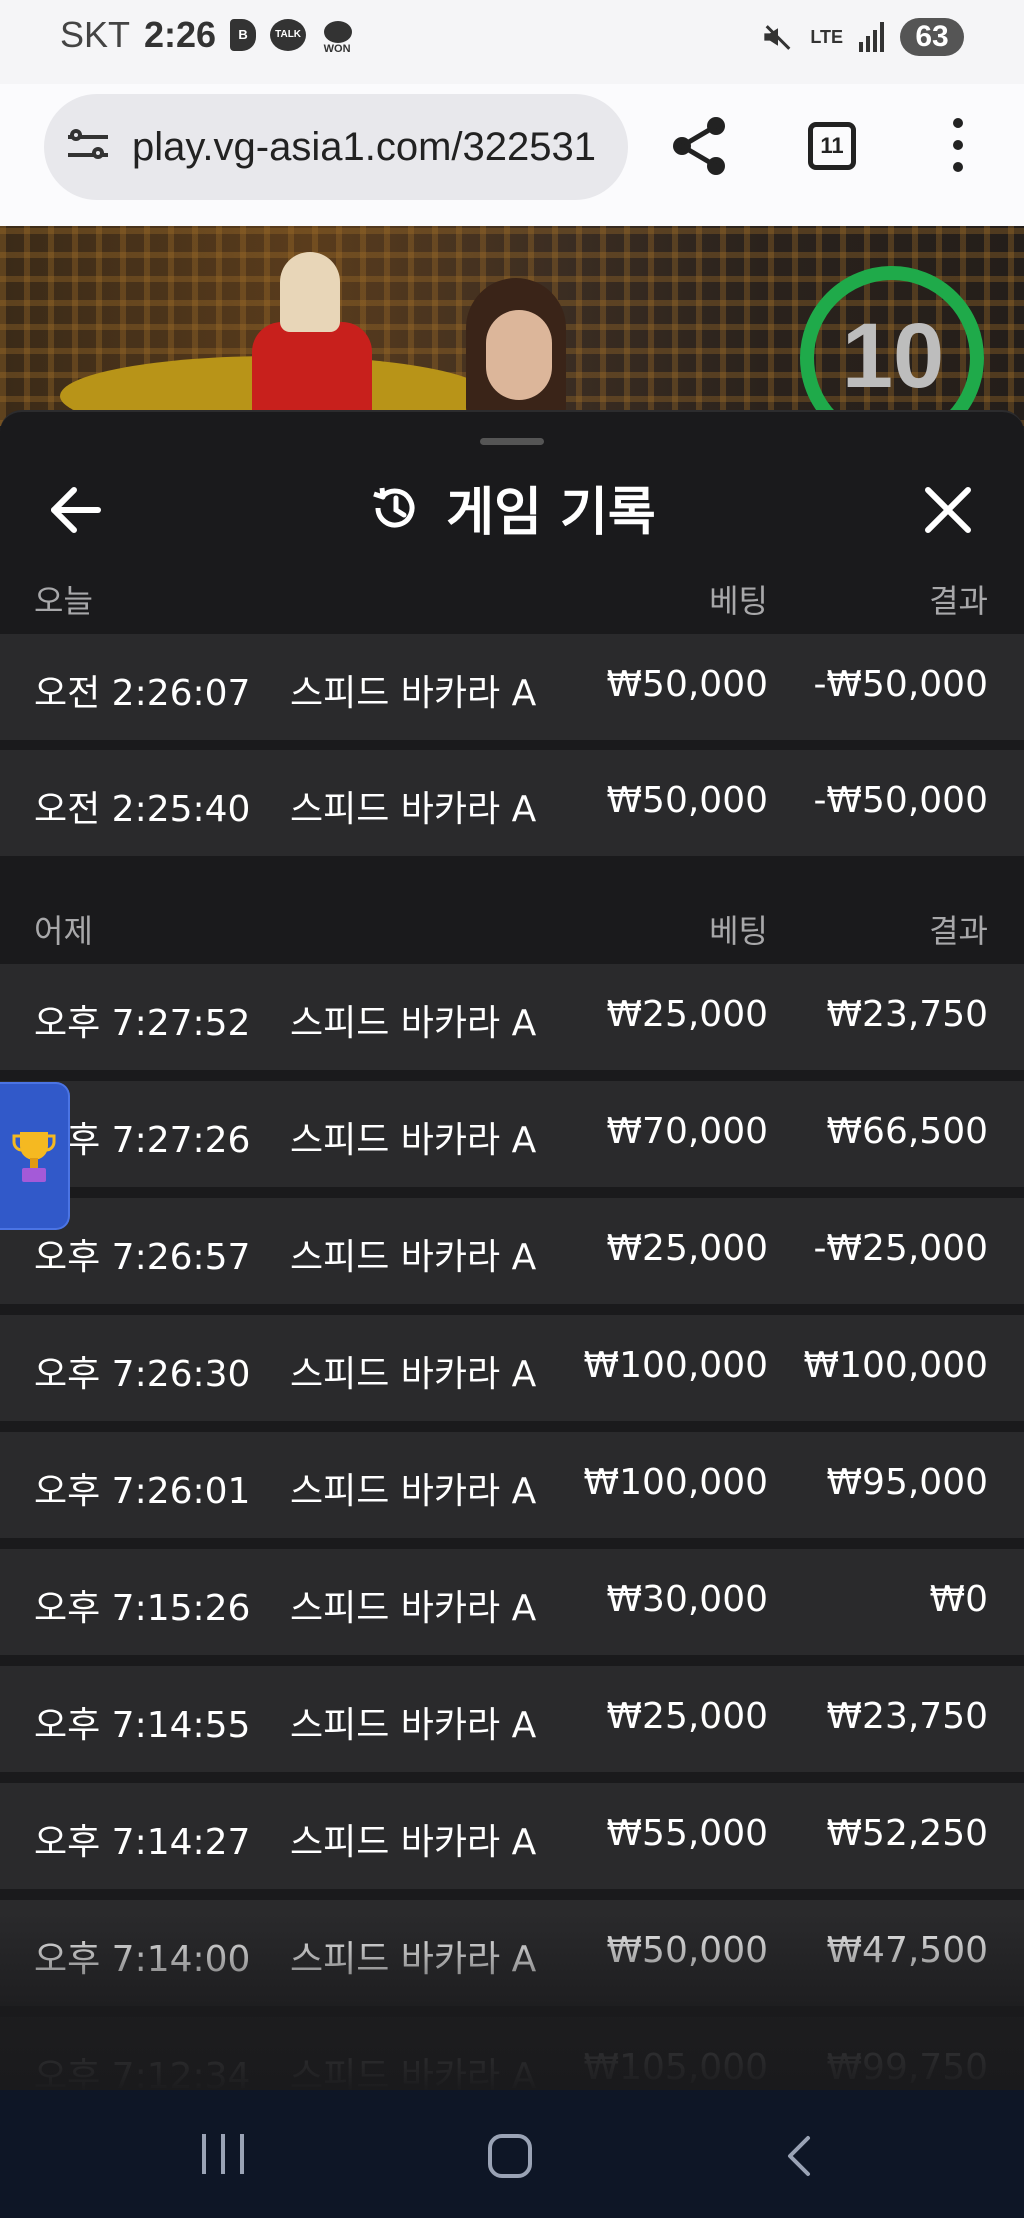  Describe the element at coordinates (687, 1833) in the screenshot. I see `row-bet: ₩55,000` at that location.